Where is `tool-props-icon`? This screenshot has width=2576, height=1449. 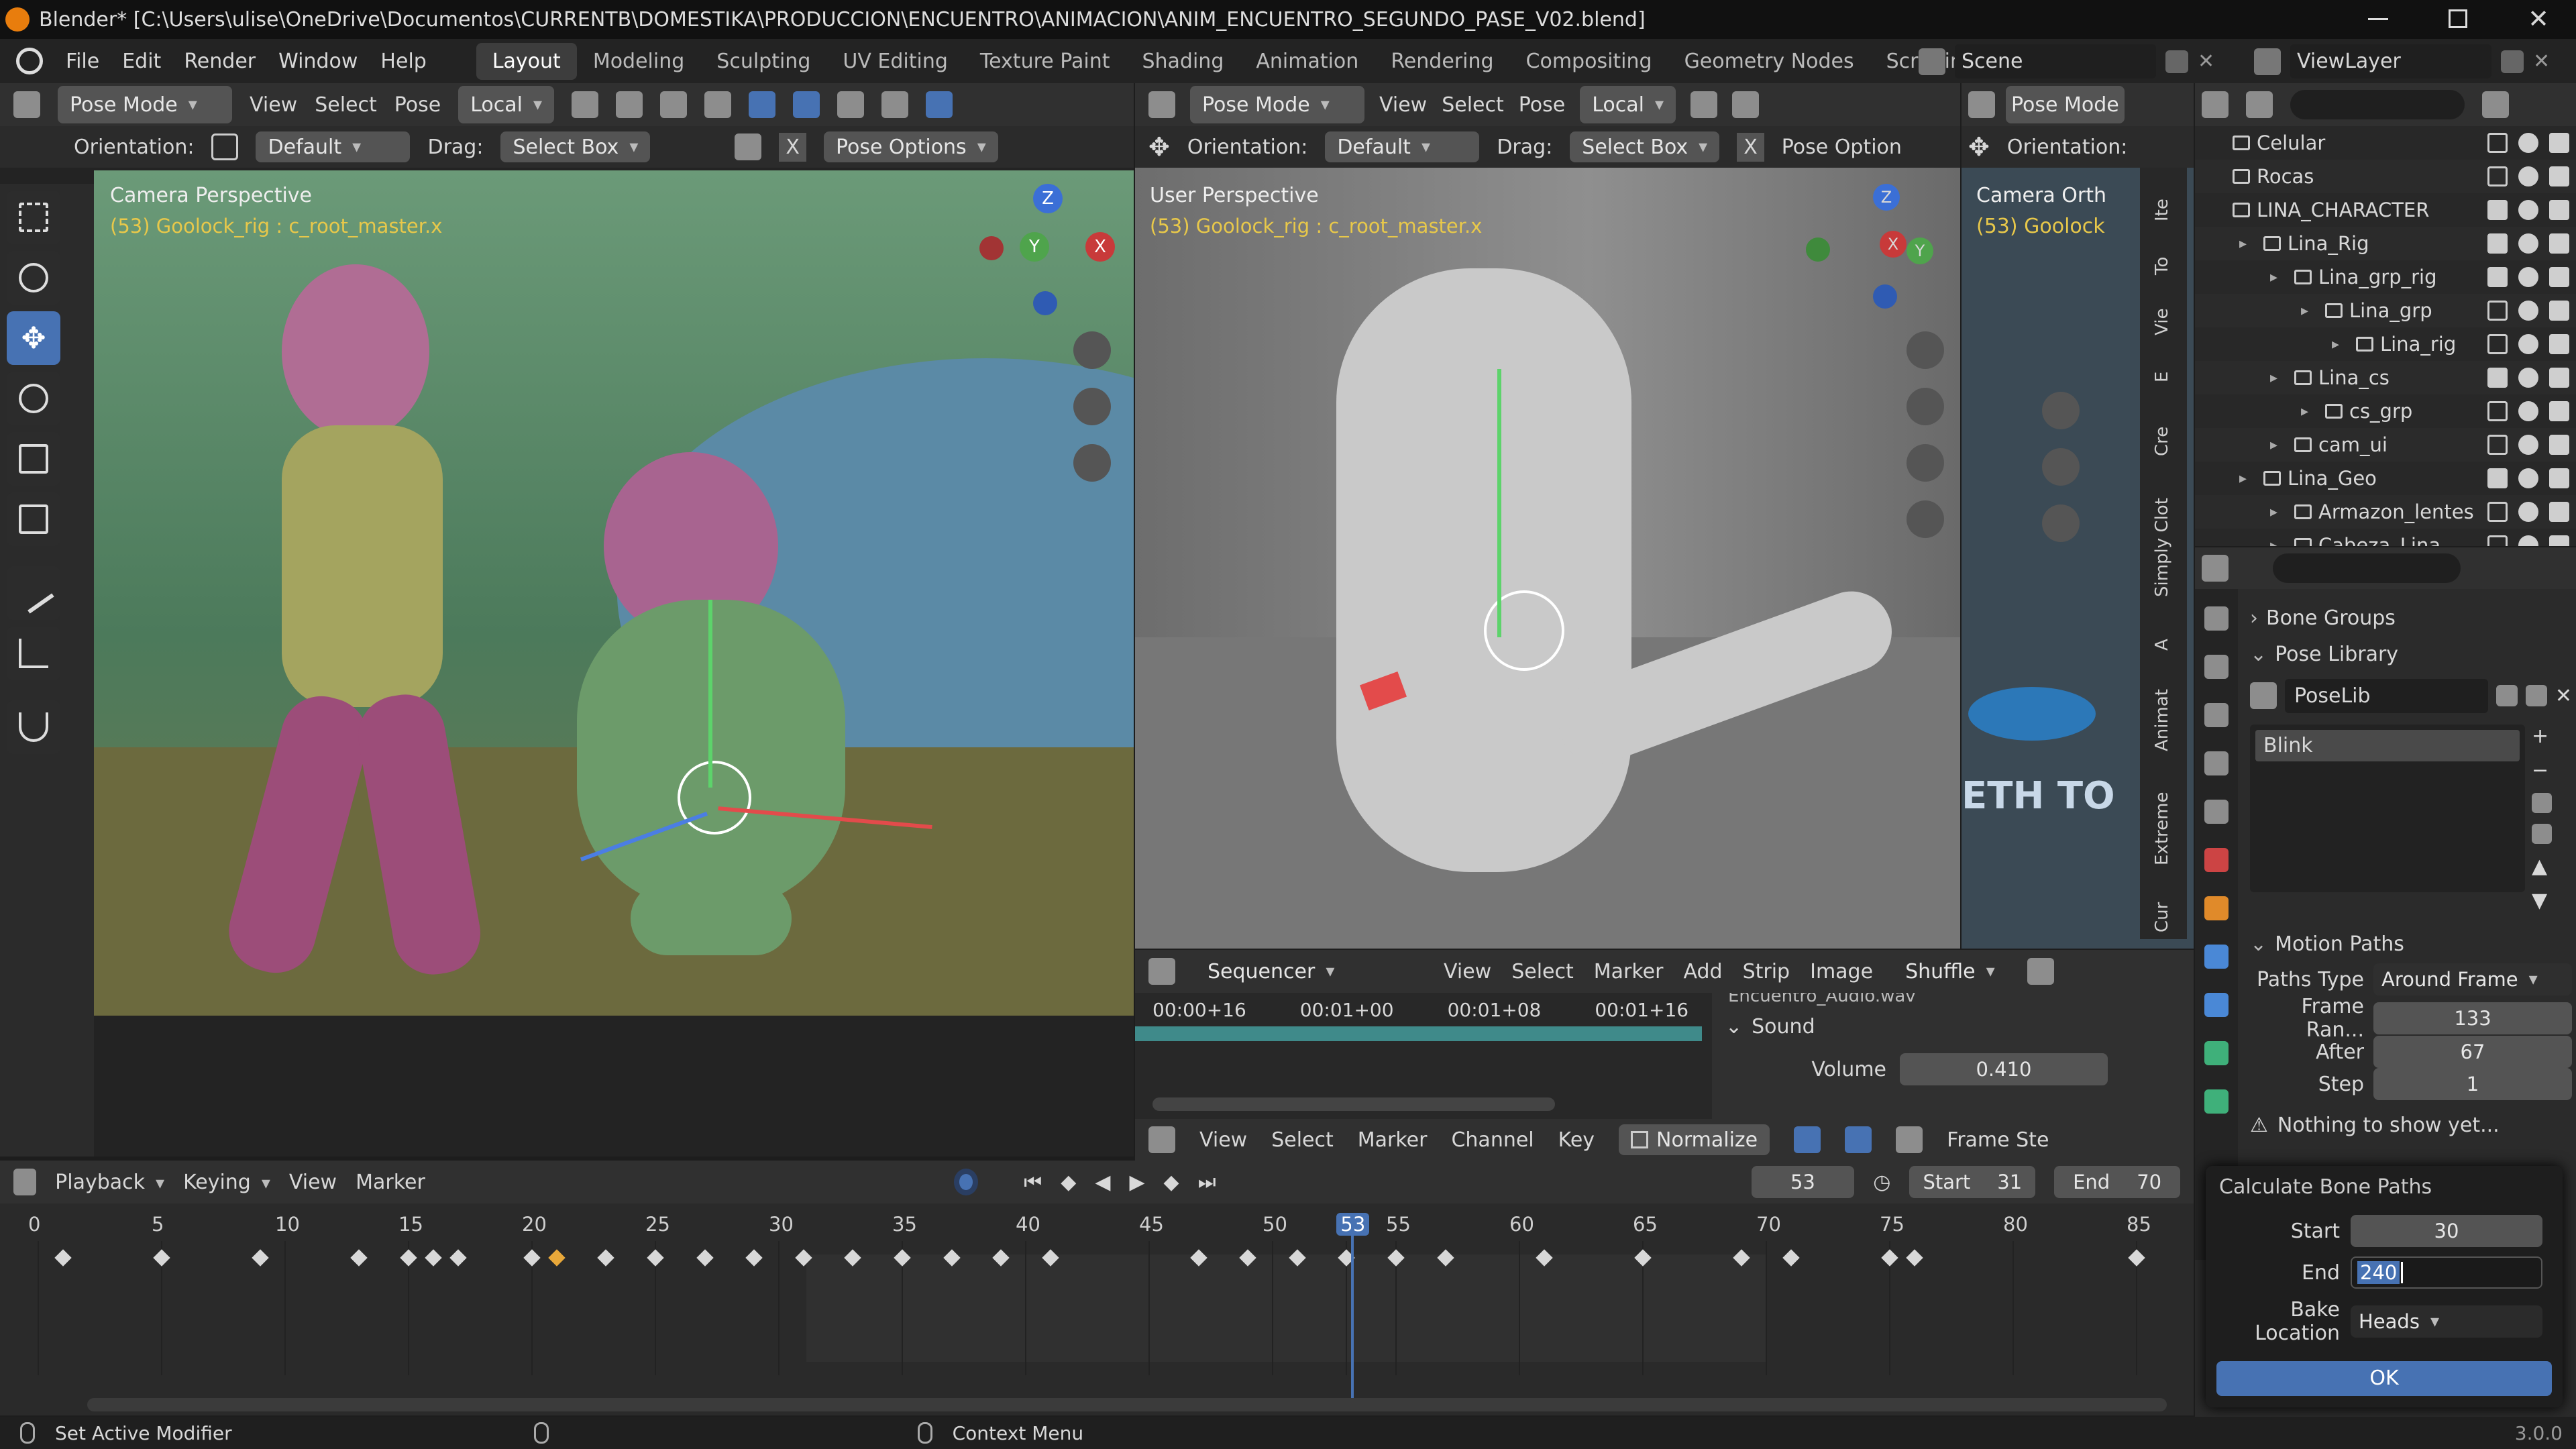 tool-props-icon is located at coordinates (2216, 618).